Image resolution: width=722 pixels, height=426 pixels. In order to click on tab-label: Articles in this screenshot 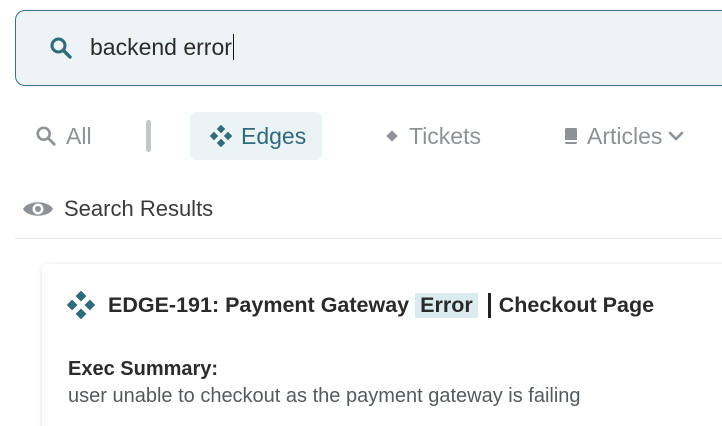, I will do `click(625, 135)`.